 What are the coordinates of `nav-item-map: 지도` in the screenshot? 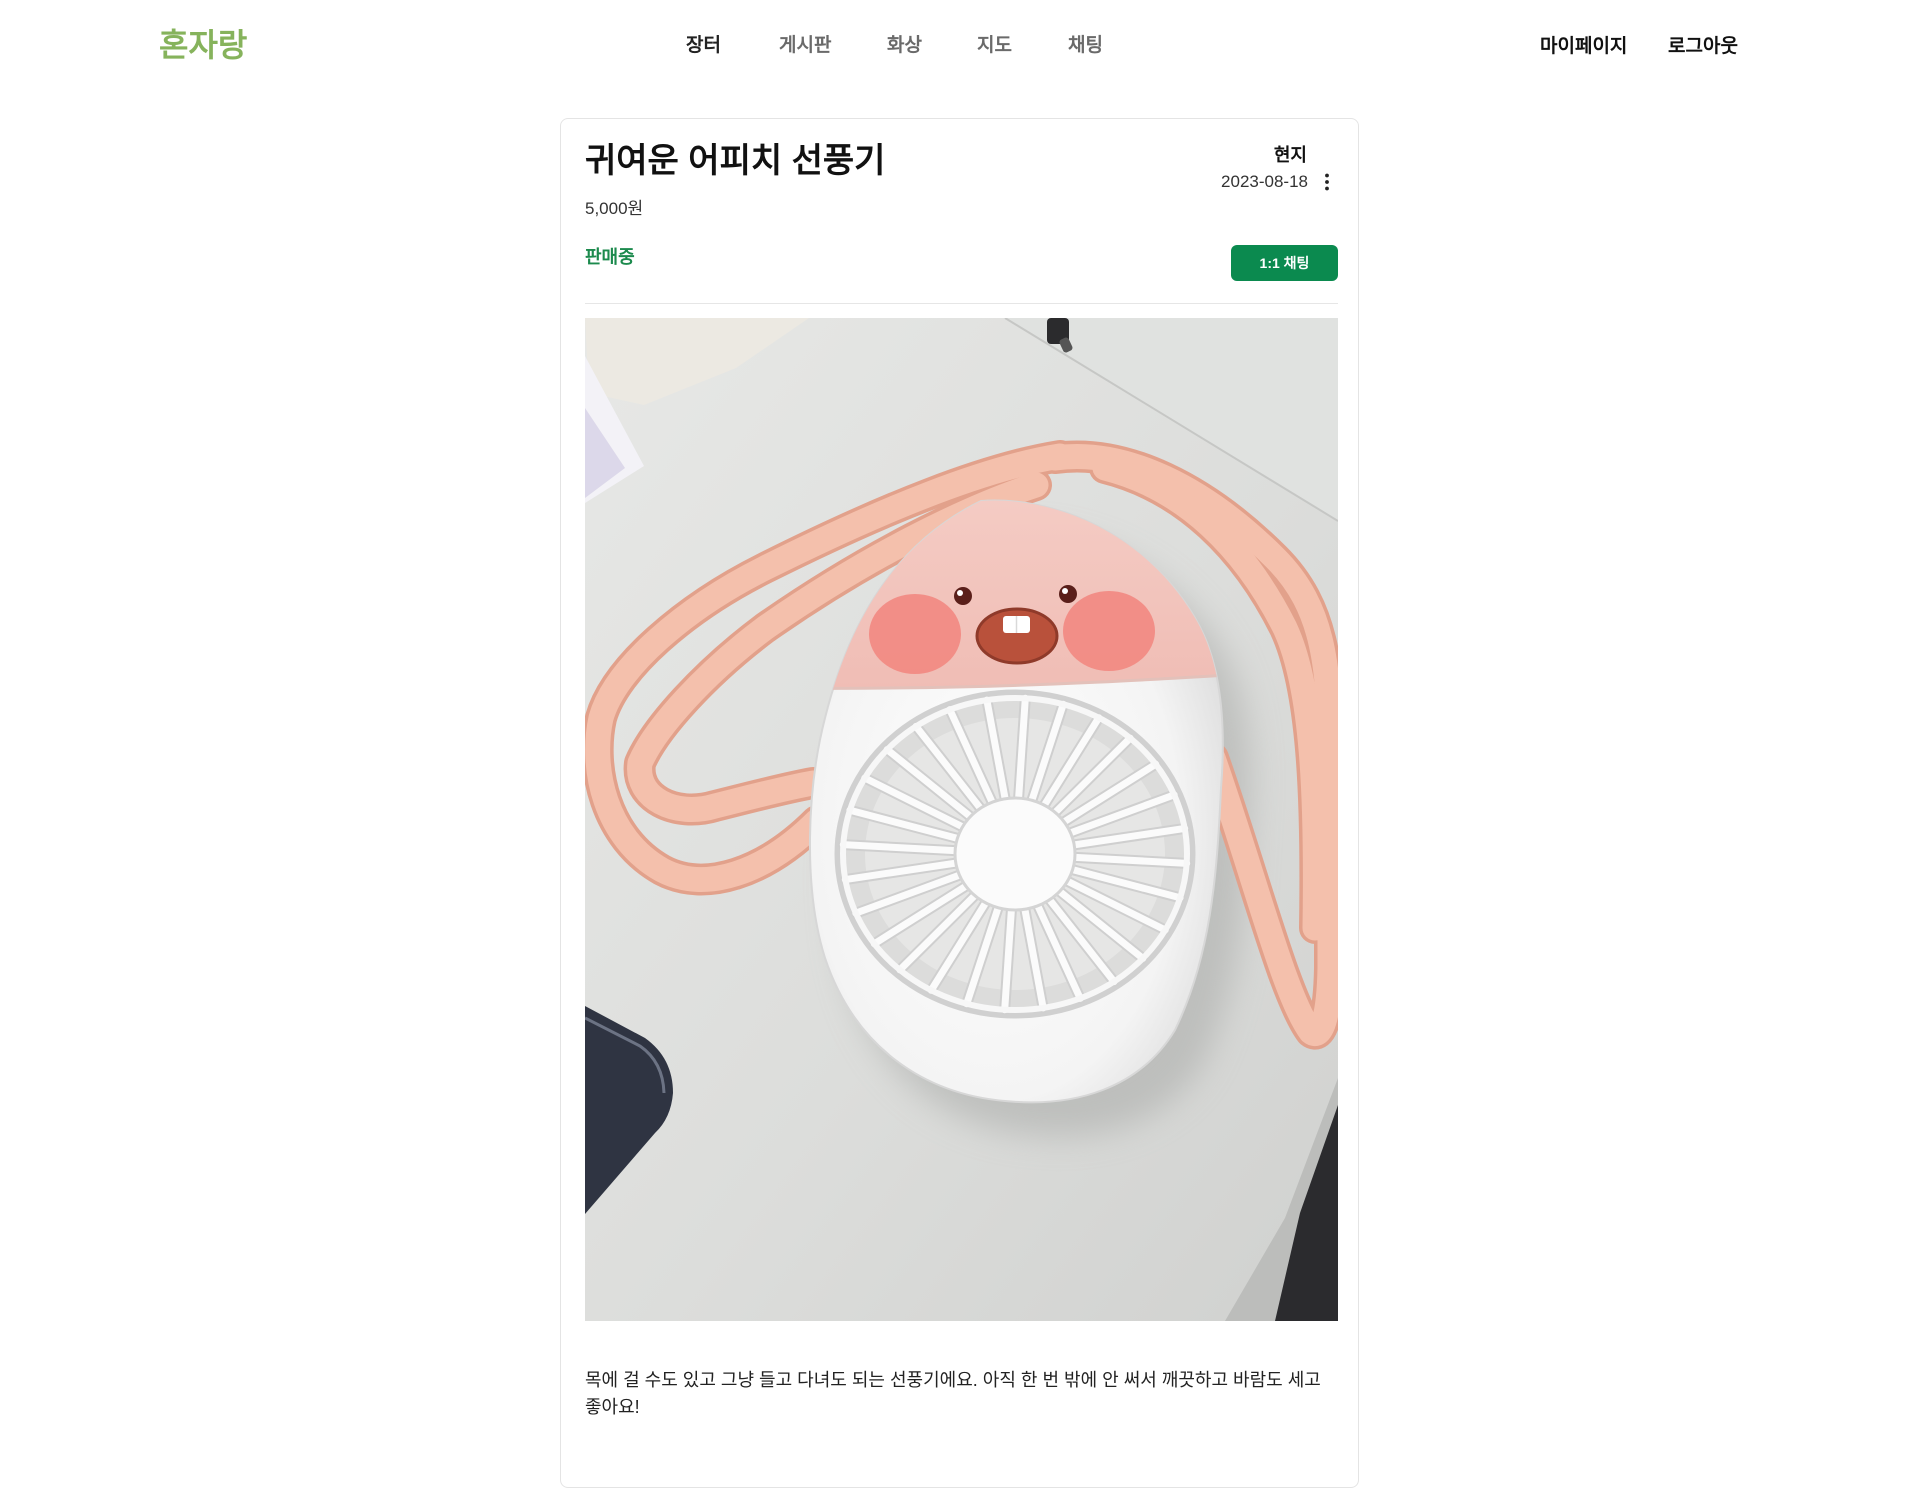 It's located at (994, 46).